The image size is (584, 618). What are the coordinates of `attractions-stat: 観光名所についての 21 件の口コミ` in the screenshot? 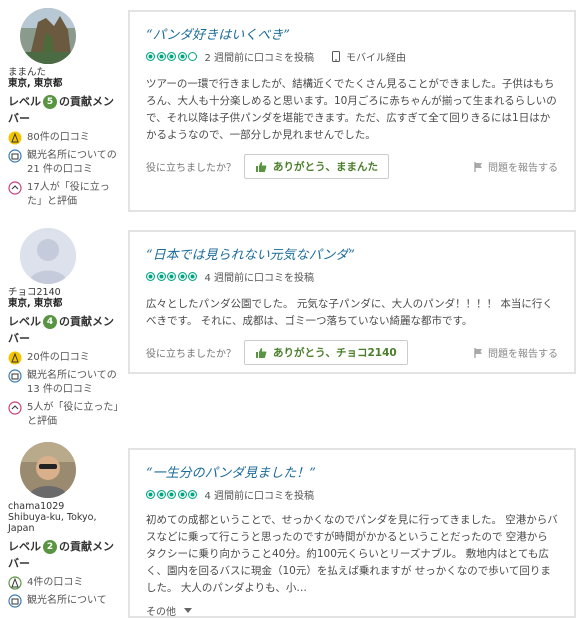 It's located at (64, 163).